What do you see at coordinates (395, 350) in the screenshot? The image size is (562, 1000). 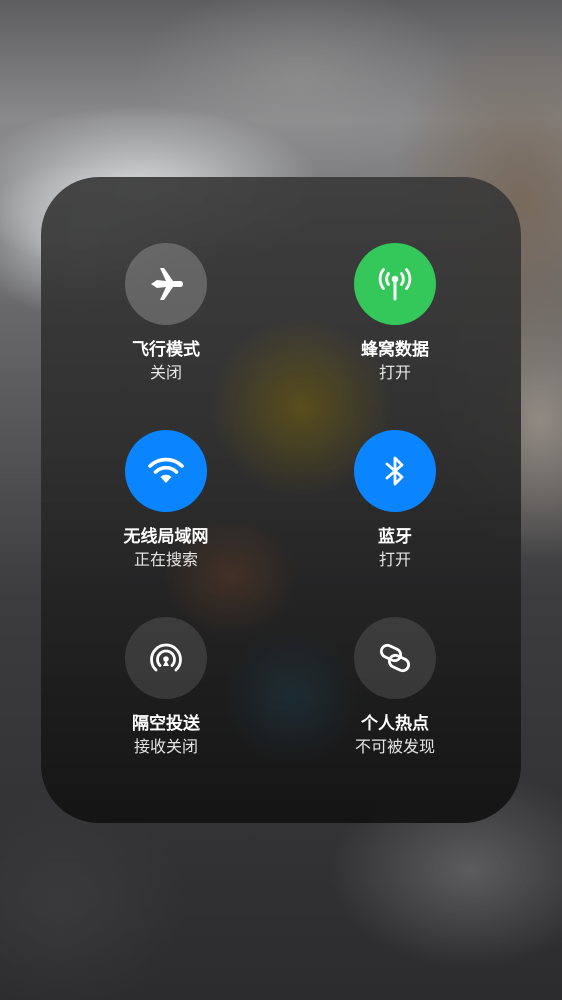 I see `cellular-data-label: 蜂窝数据` at bounding box center [395, 350].